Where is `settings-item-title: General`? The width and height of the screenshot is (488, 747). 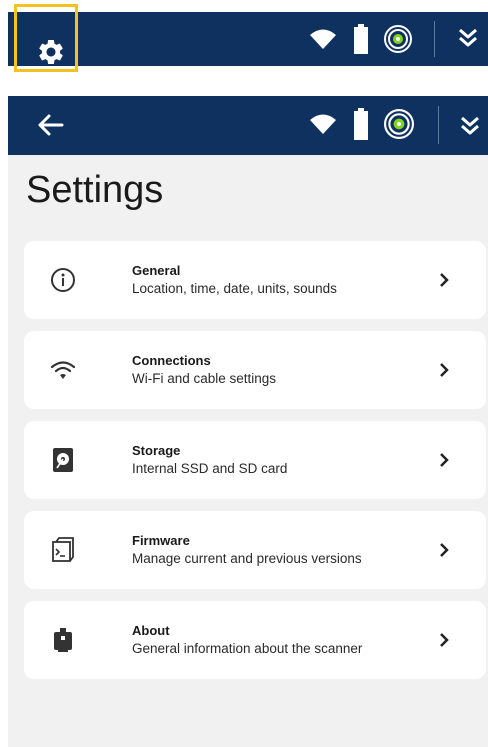 settings-item-title: General is located at coordinates (156, 270).